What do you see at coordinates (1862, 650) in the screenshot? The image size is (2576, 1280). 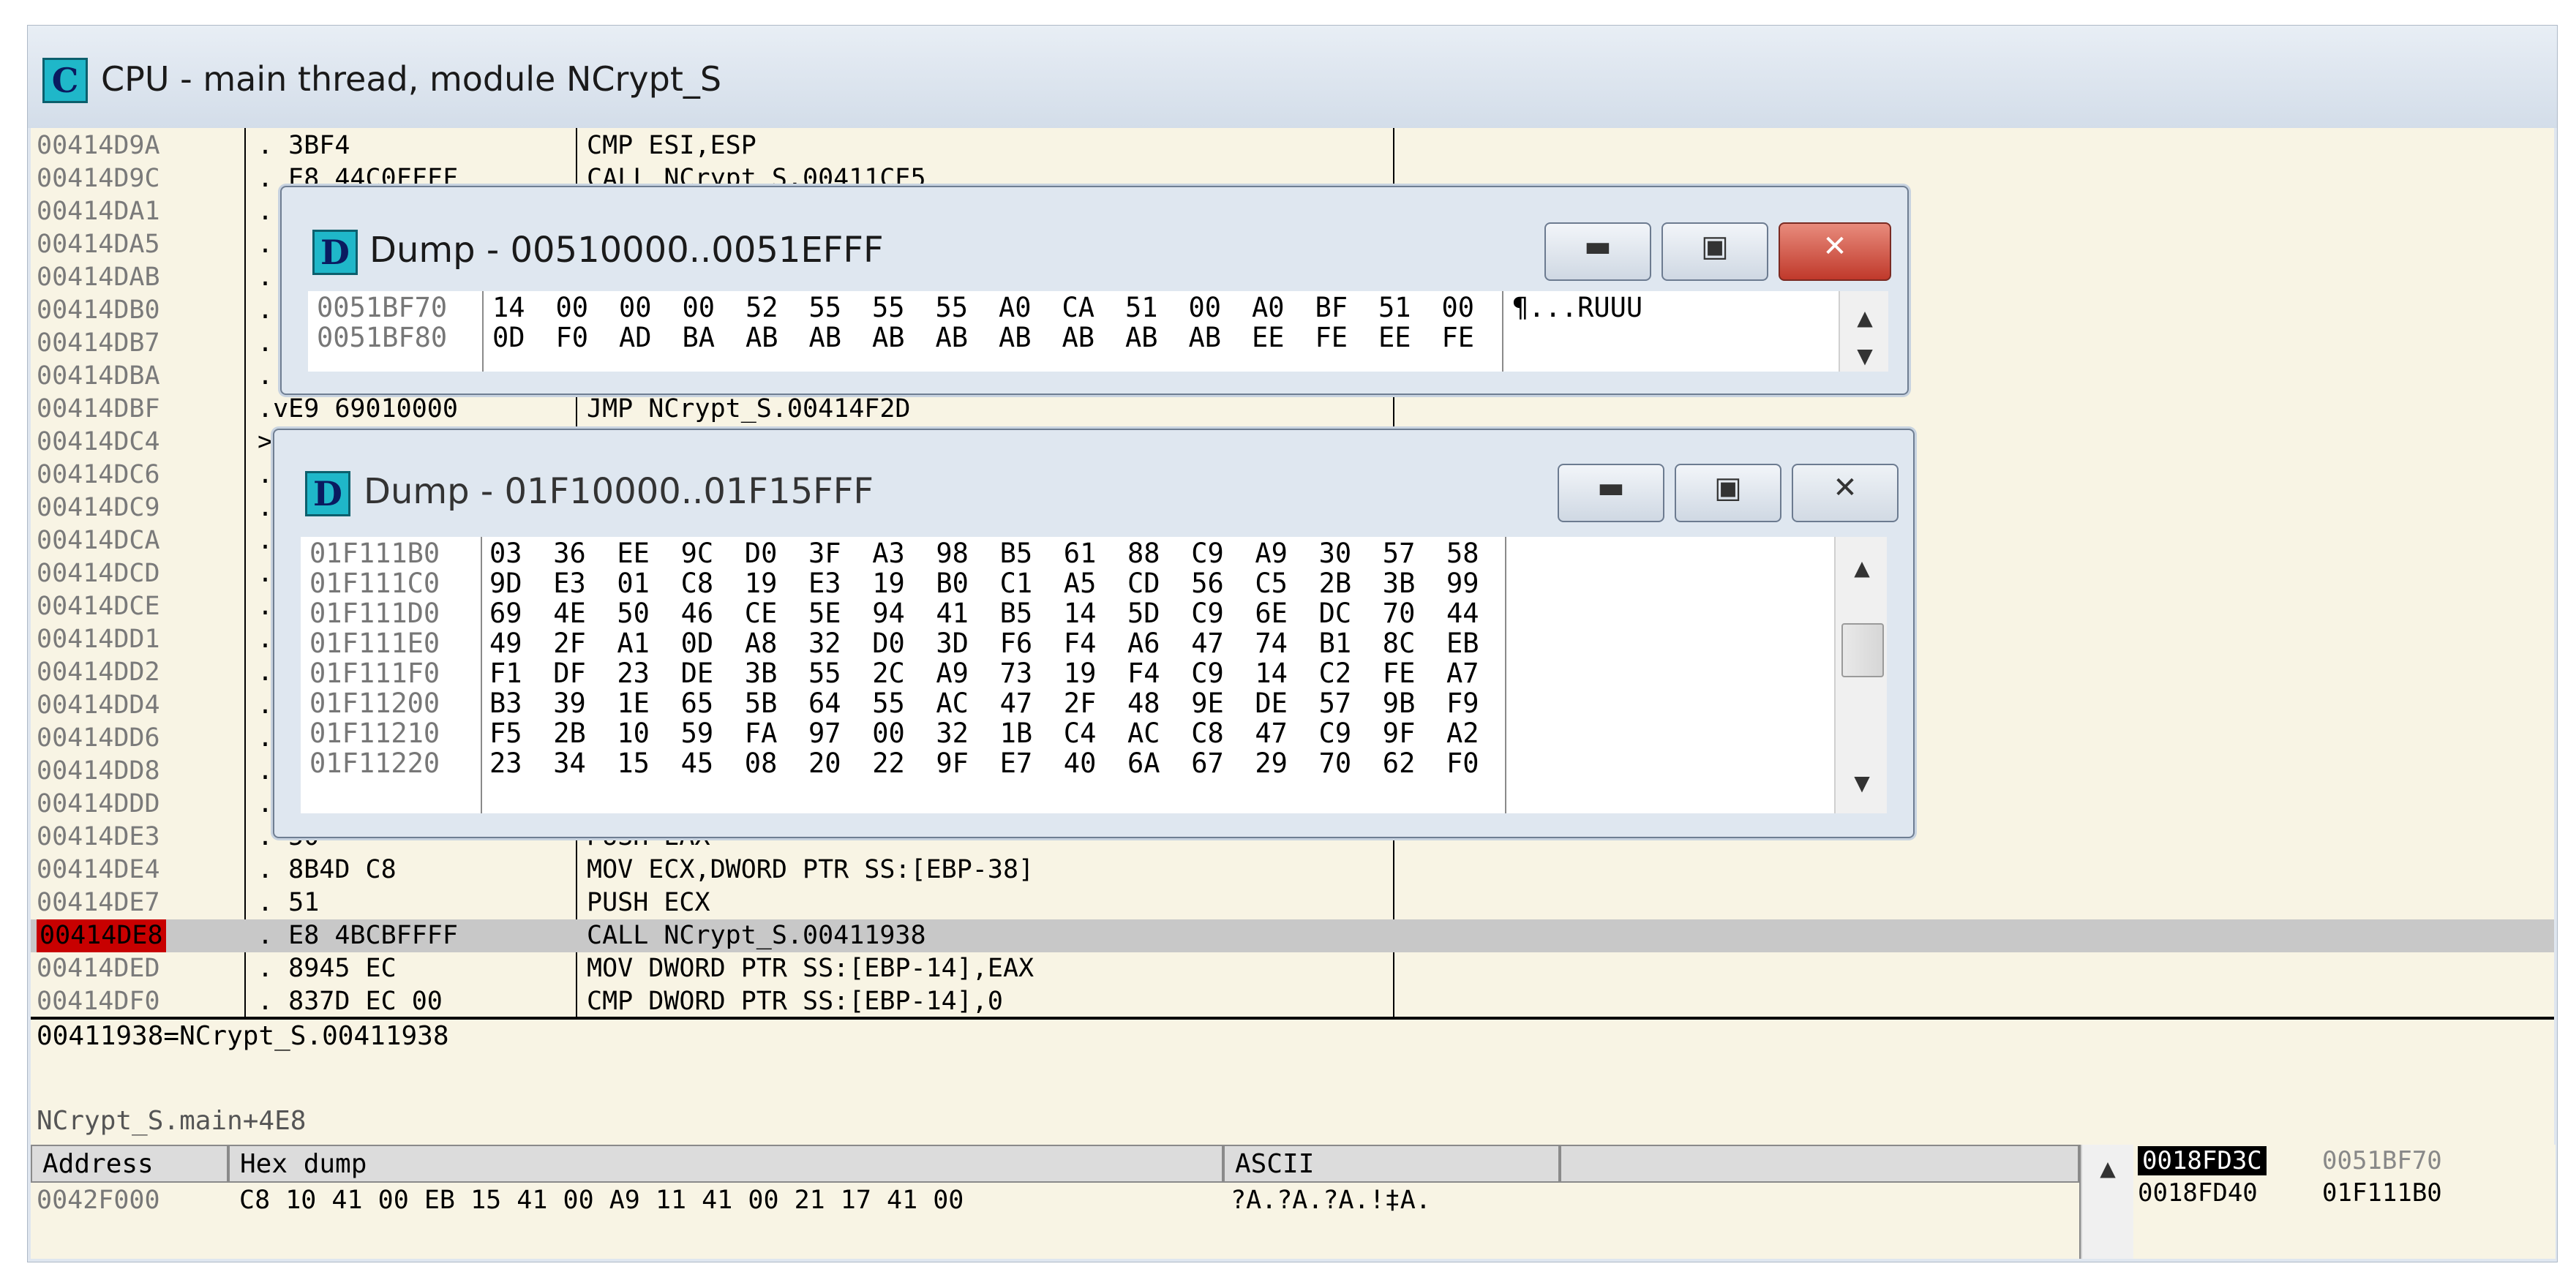 I see `scrollbar-thumb` at bounding box center [1862, 650].